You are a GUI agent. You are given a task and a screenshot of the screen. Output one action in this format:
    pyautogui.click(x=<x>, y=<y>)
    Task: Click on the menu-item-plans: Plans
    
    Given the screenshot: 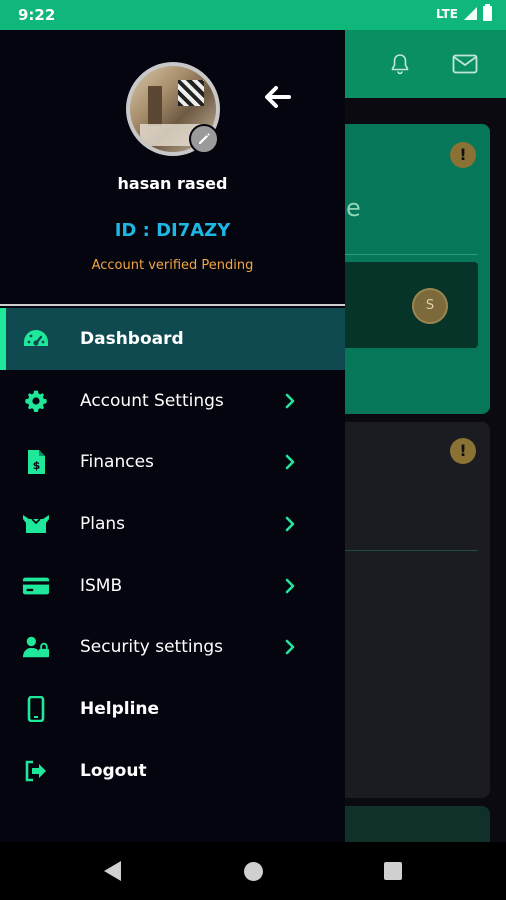 What is the action you would take?
    pyautogui.click(x=172, y=524)
    